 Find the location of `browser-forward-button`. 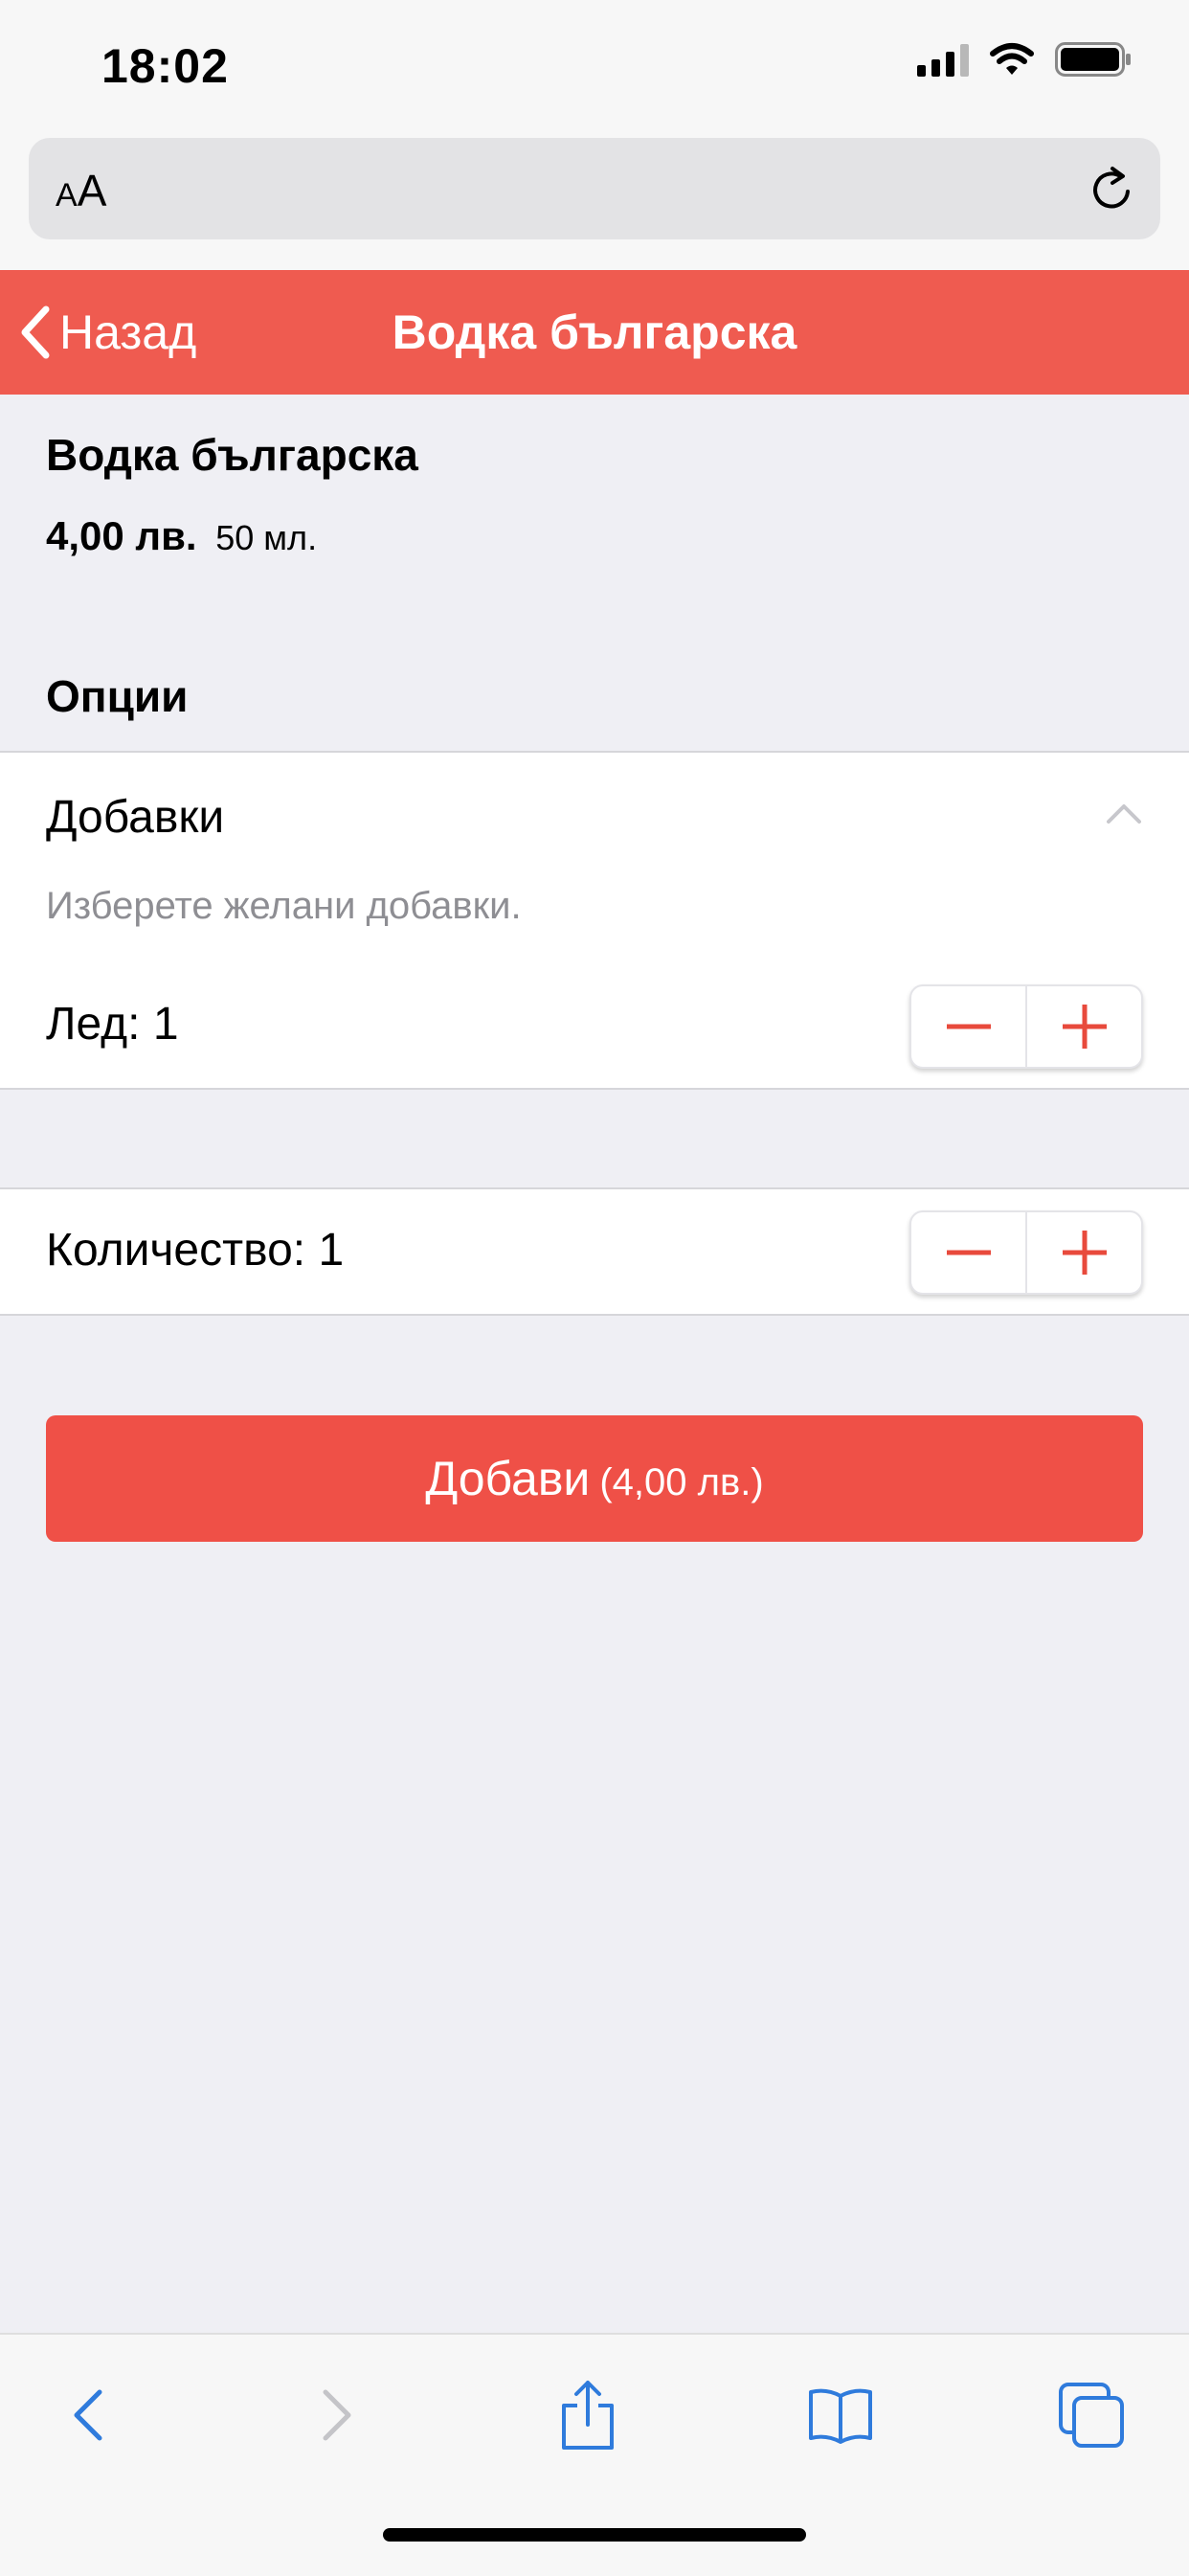

browser-forward-button is located at coordinates (337, 2415).